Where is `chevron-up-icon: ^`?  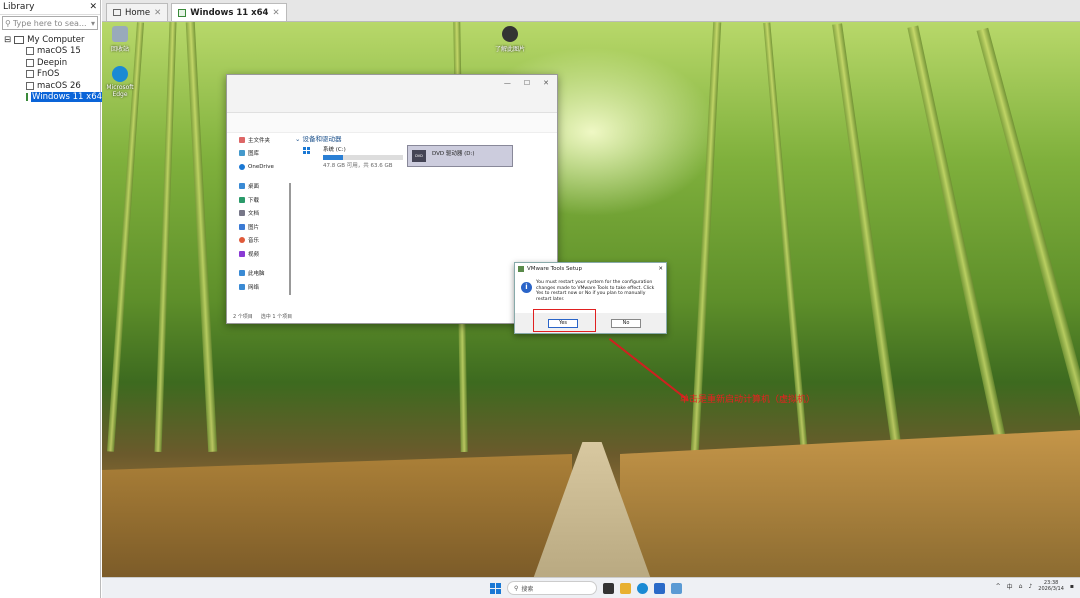
chevron-up-icon: ^ is located at coordinates (998, 586).